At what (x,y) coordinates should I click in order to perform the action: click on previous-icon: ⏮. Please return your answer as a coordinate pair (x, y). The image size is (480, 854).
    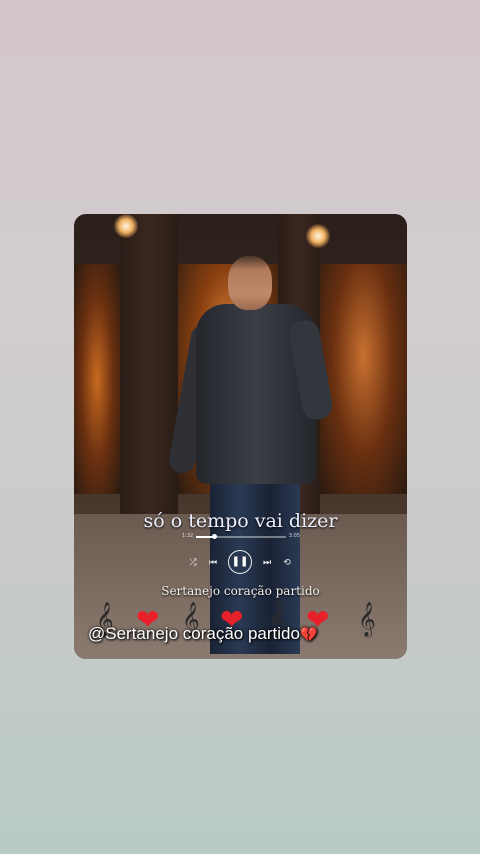
    Looking at the image, I should click on (213, 563).